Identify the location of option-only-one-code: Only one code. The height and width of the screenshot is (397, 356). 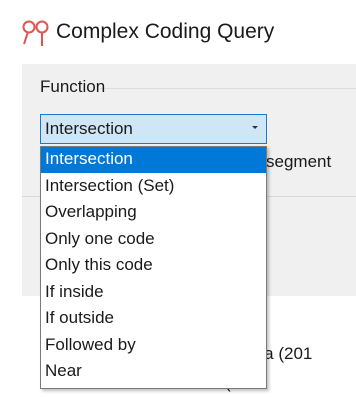
(153, 240).